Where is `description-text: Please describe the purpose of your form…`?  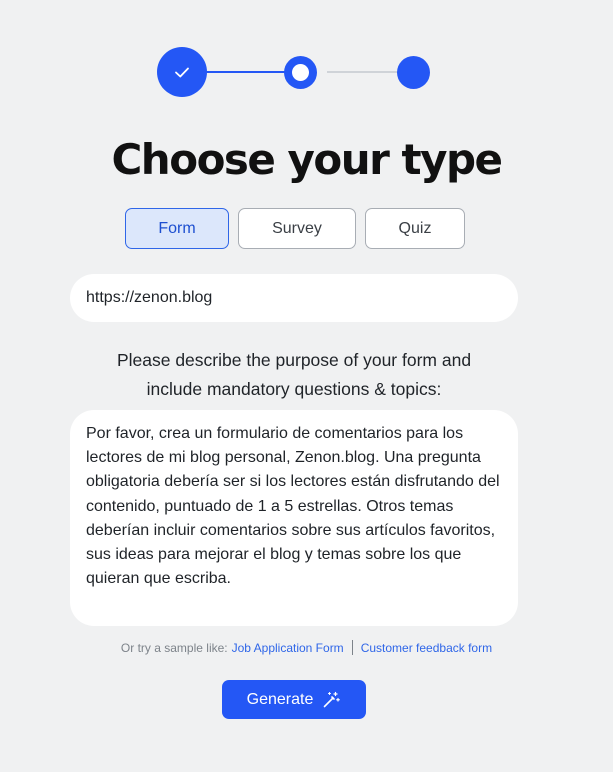
description-text: Please describe the purpose of your form… is located at coordinates (294, 375).